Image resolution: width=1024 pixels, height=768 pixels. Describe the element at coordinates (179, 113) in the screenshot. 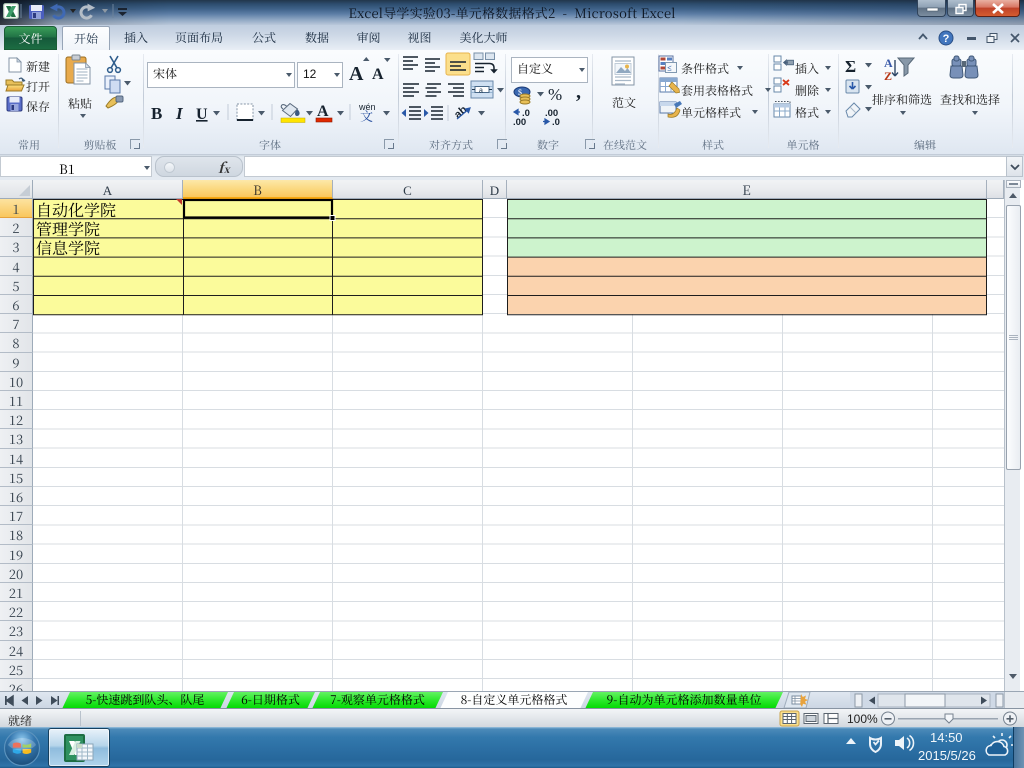

I see `svg-text: I` at that location.